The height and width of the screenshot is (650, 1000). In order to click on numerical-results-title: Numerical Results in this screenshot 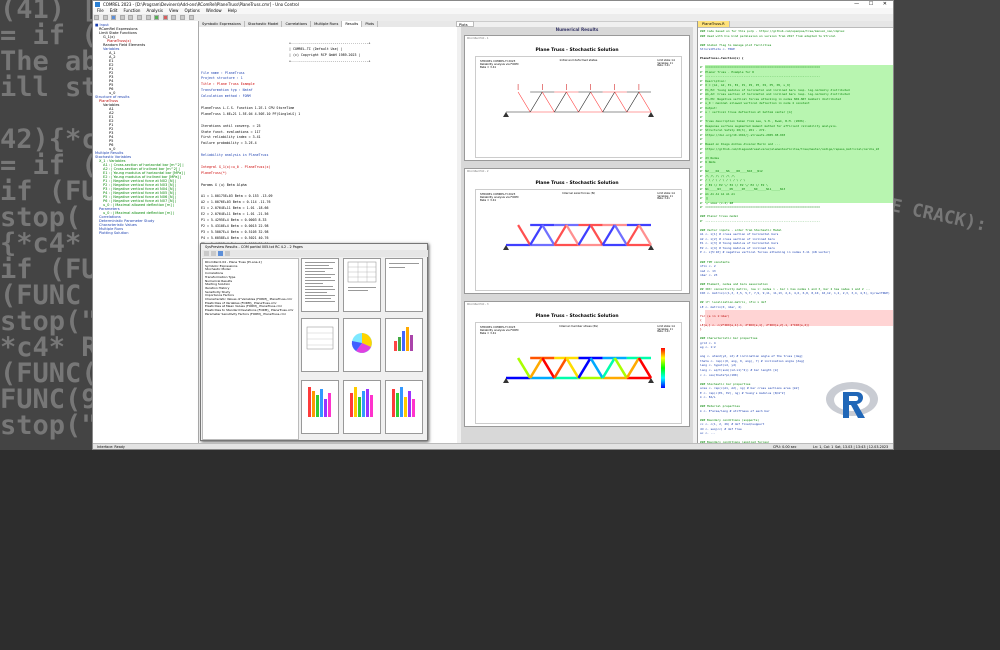, I will do `click(577, 29)`.